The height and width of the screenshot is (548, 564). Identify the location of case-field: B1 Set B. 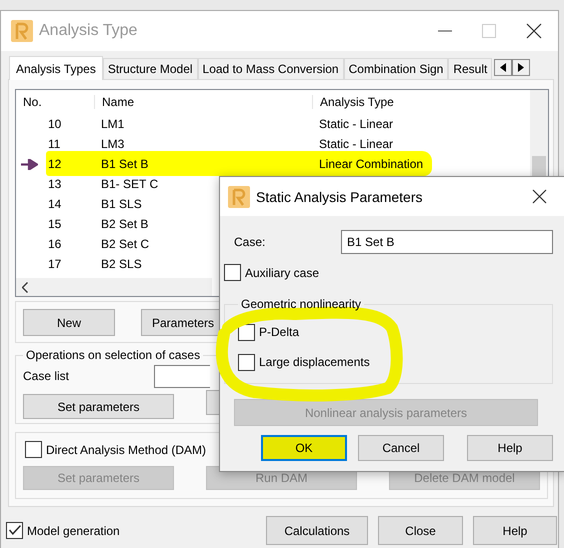
(447, 242).